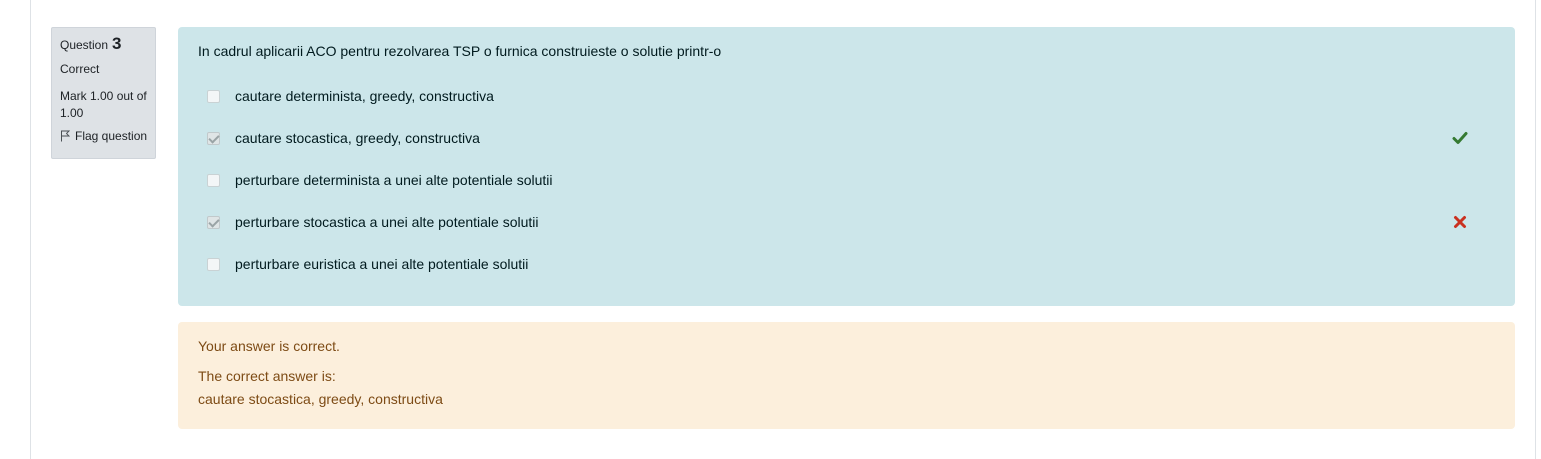  I want to click on cross-icon, so click(1460, 222).